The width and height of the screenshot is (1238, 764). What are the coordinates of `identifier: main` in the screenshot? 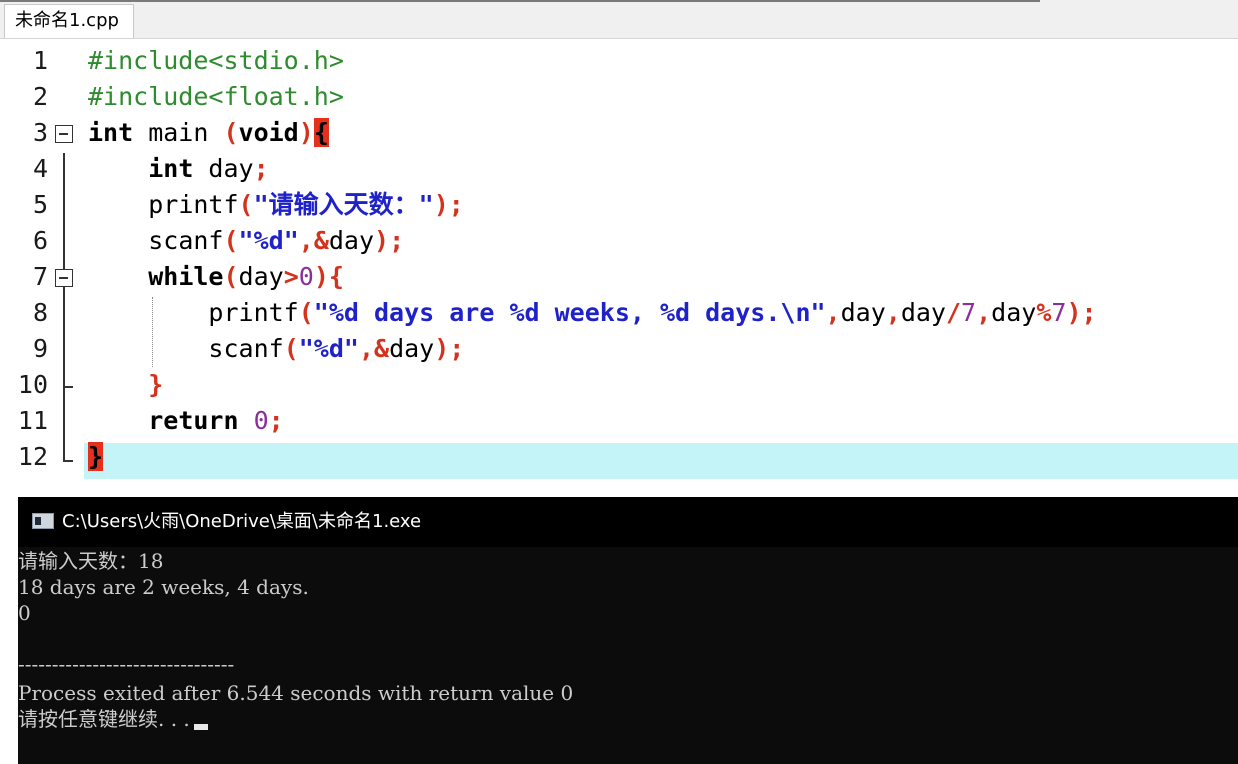 It's located at (178, 132).